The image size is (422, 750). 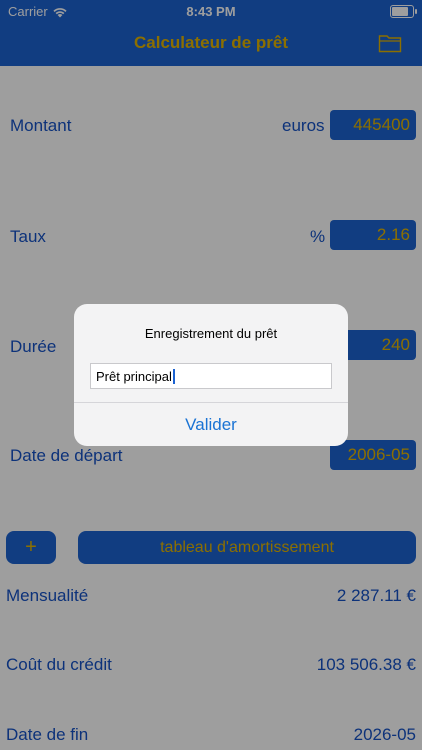 I want to click on validate-button: Valider, so click(x=211, y=424).